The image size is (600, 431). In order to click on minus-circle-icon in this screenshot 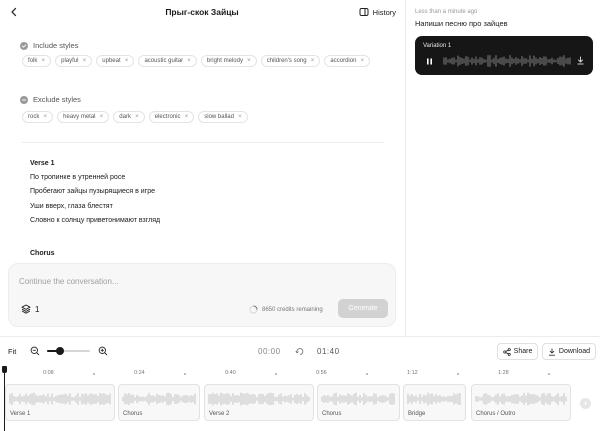, I will do `click(24, 99)`.